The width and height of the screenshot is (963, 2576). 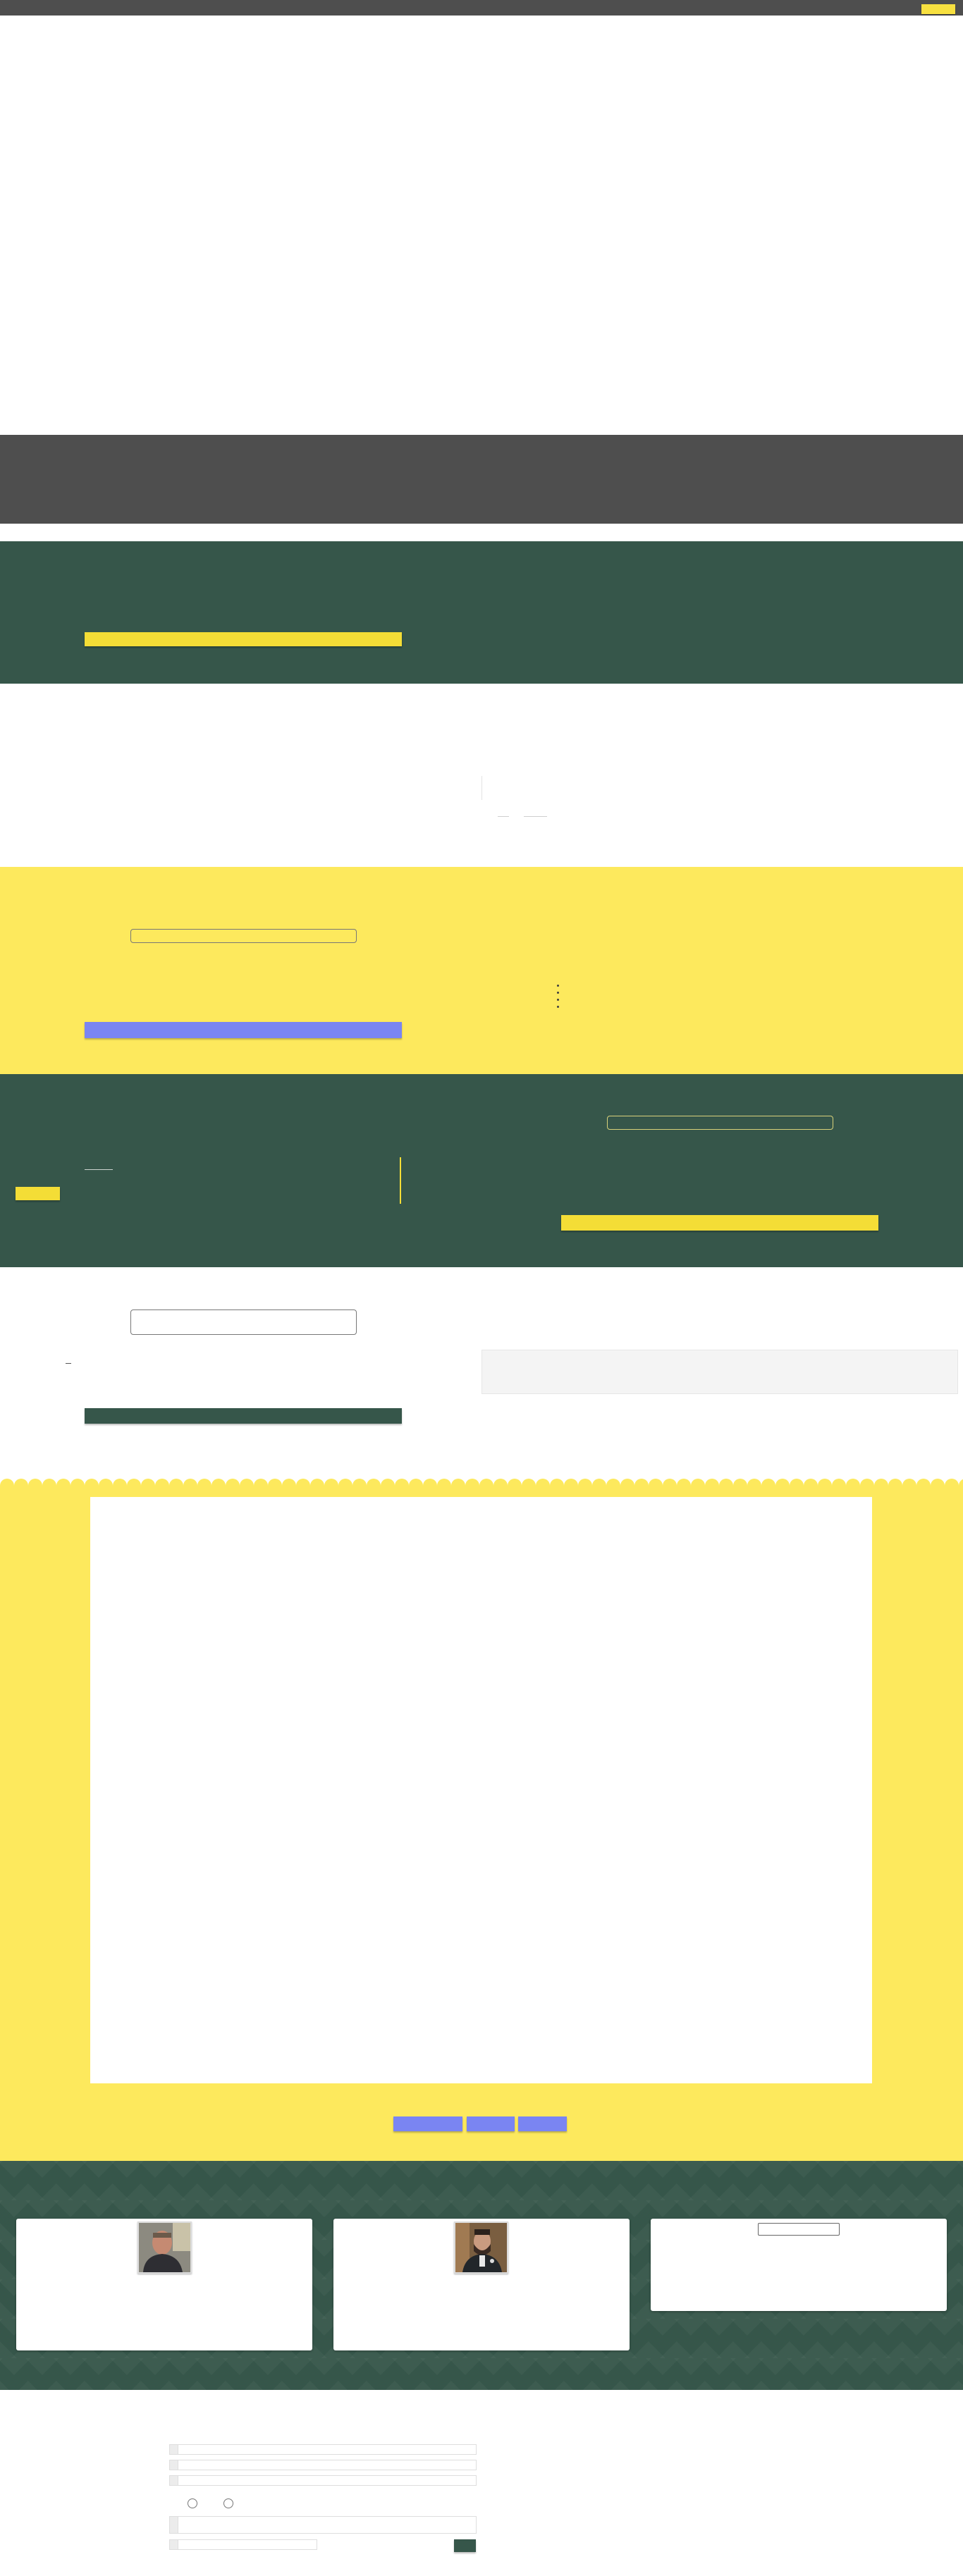 I want to click on vertical-dots-icon, so click(x=558, y=998).